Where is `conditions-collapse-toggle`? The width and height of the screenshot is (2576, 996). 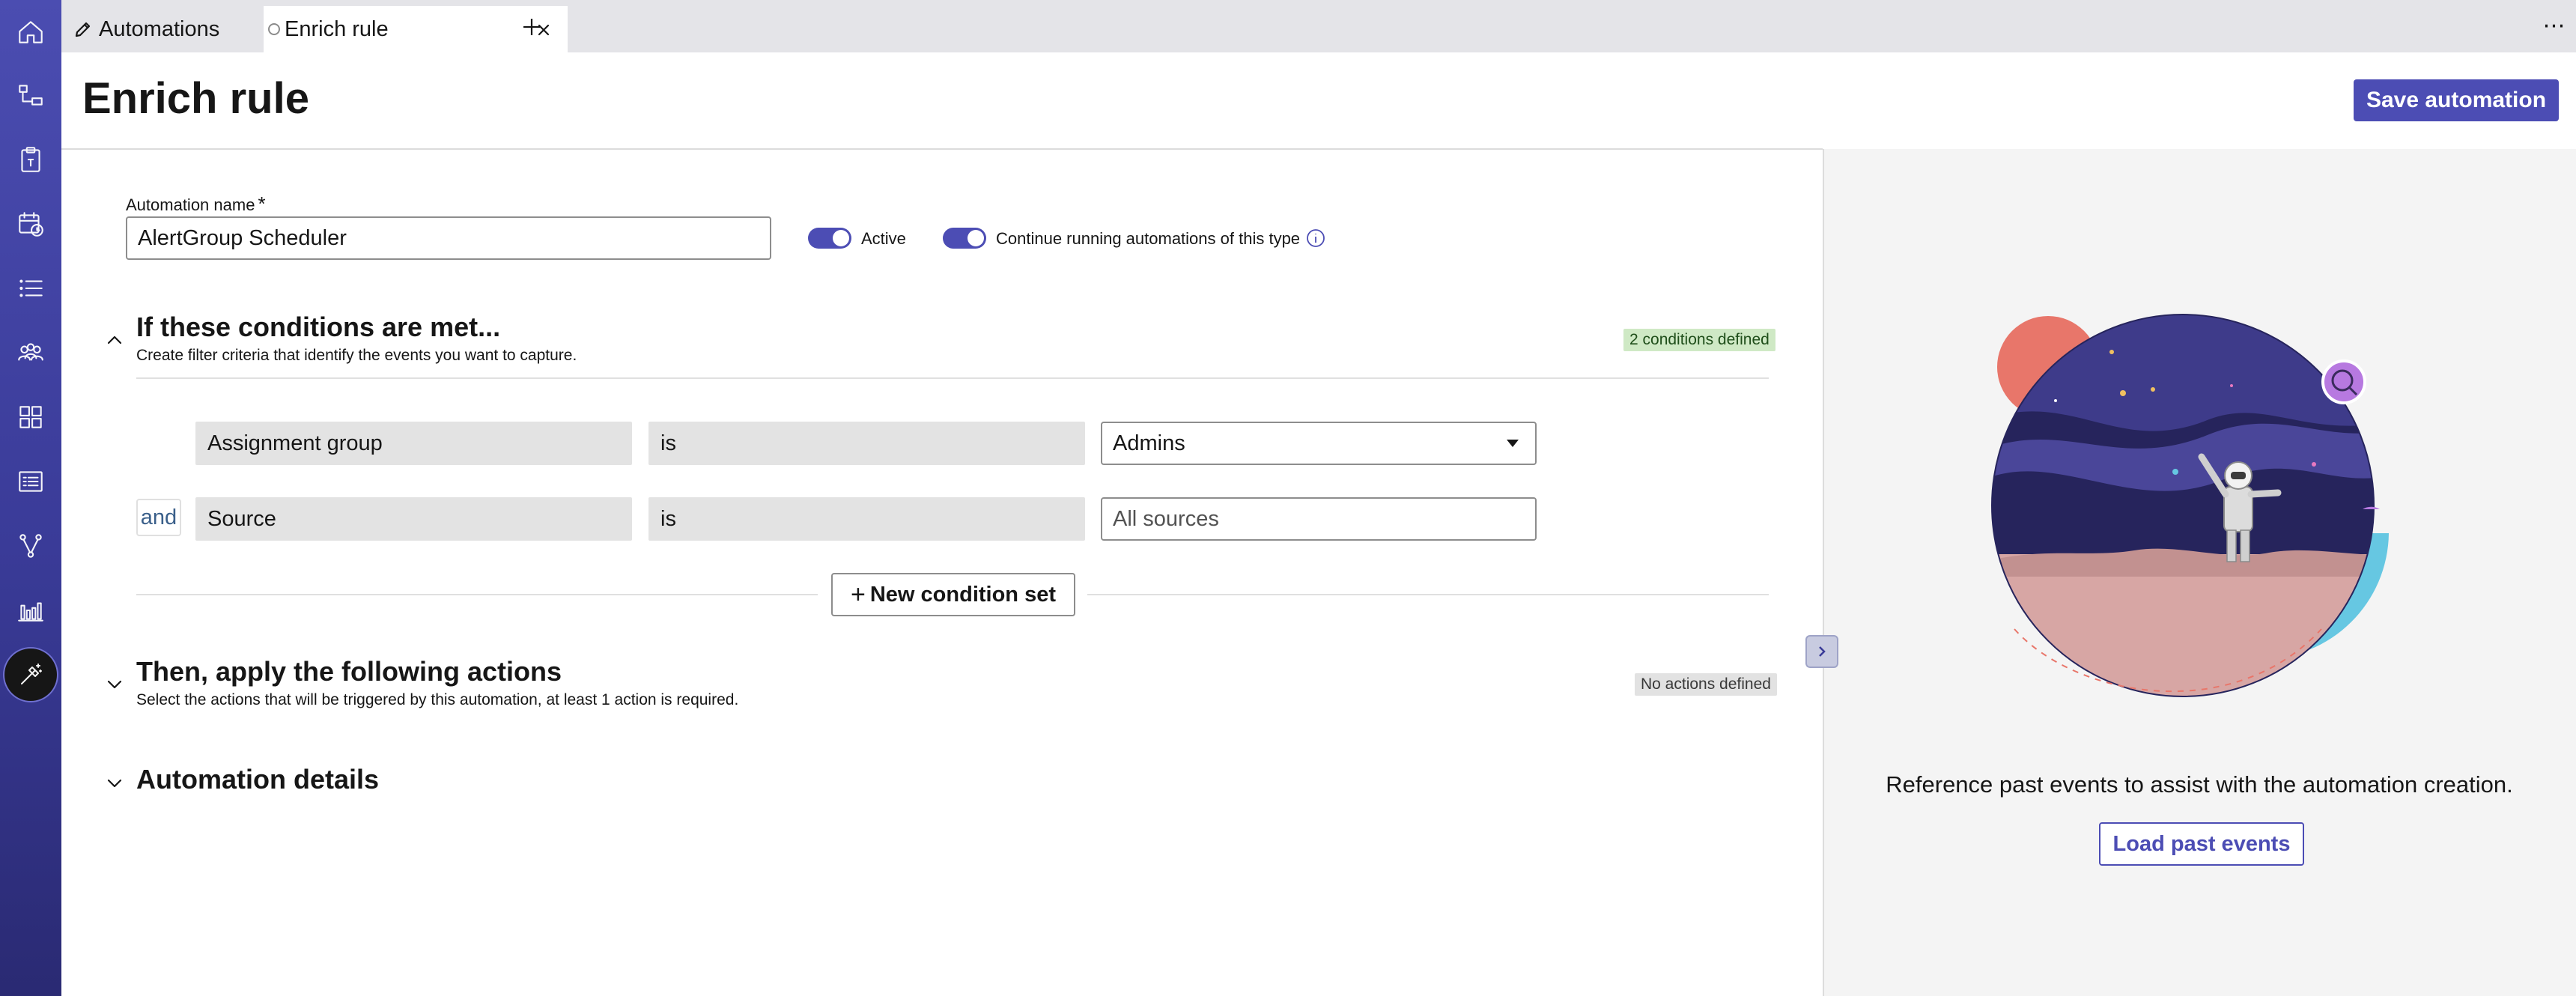 conditions-collapse-toggle is located at coordinates (114, 340).